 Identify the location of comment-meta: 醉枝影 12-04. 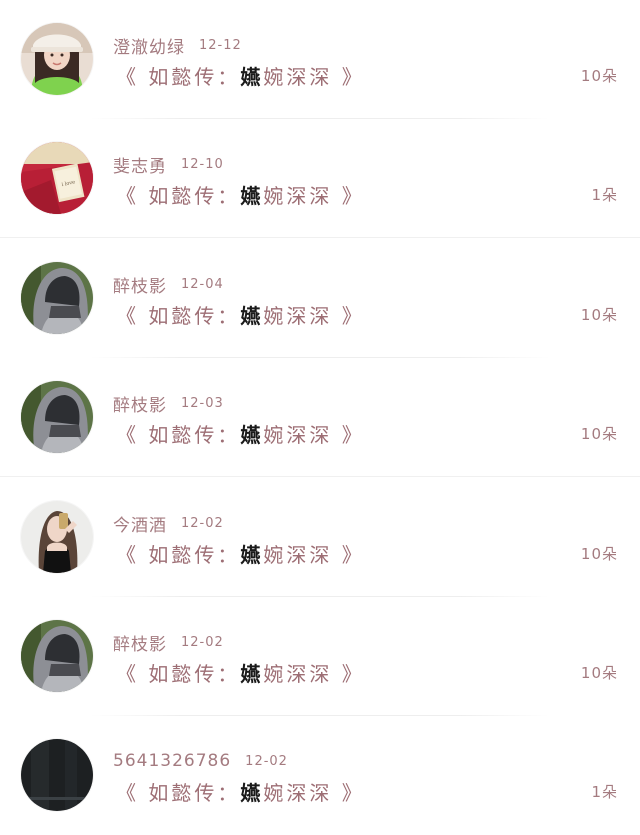
(168, 284).